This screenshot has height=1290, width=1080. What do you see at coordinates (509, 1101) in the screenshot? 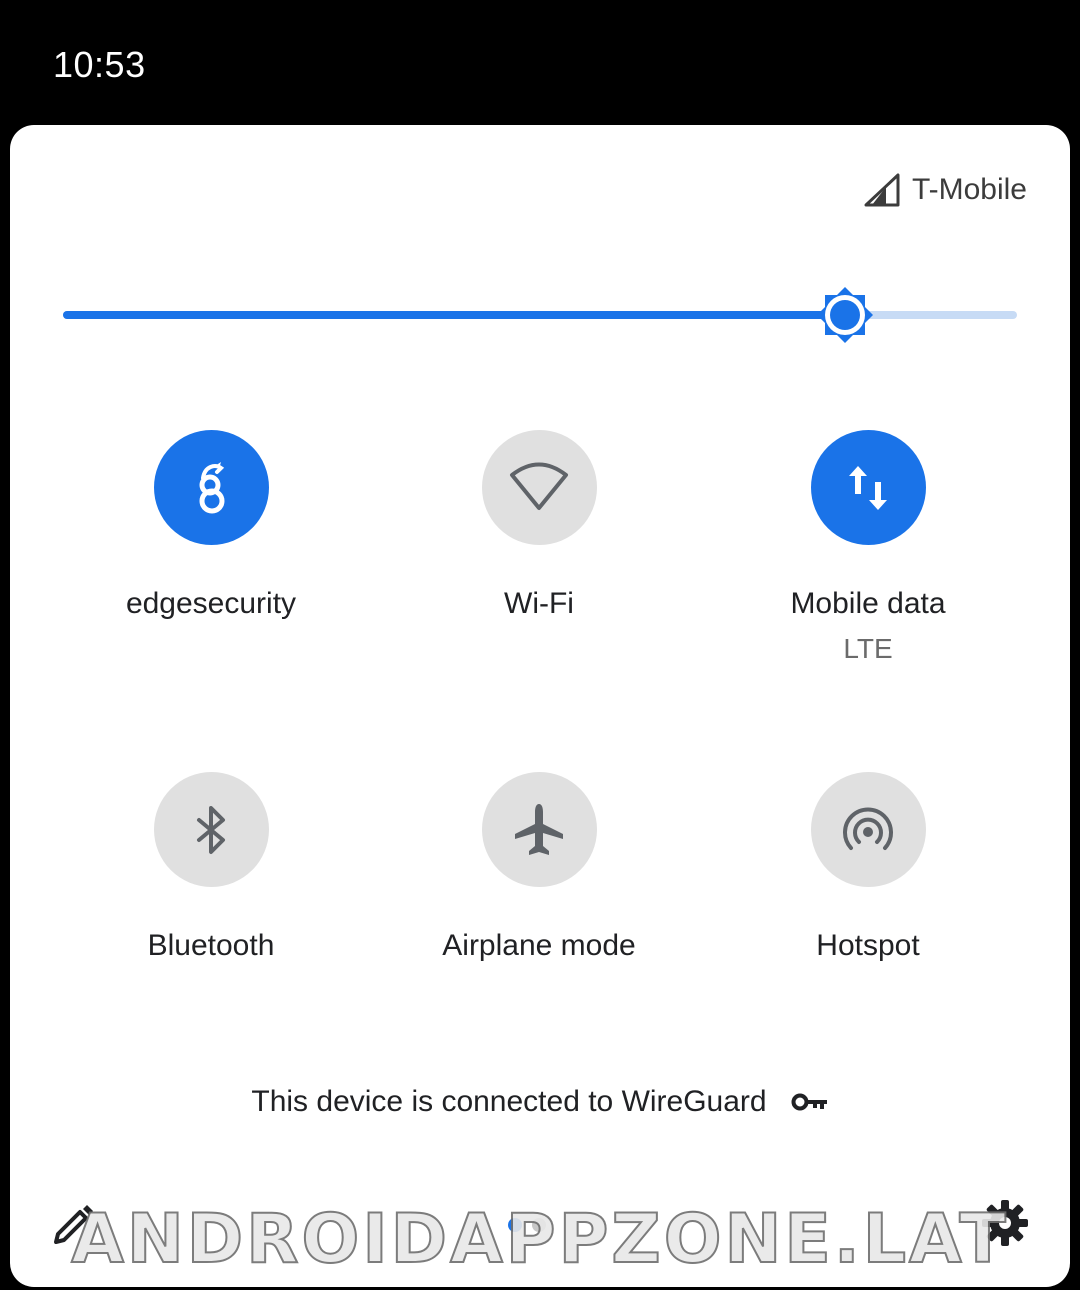
I see `vpn-status-text: This device is connected to WireGuard` at bounding box center [509, 1101].